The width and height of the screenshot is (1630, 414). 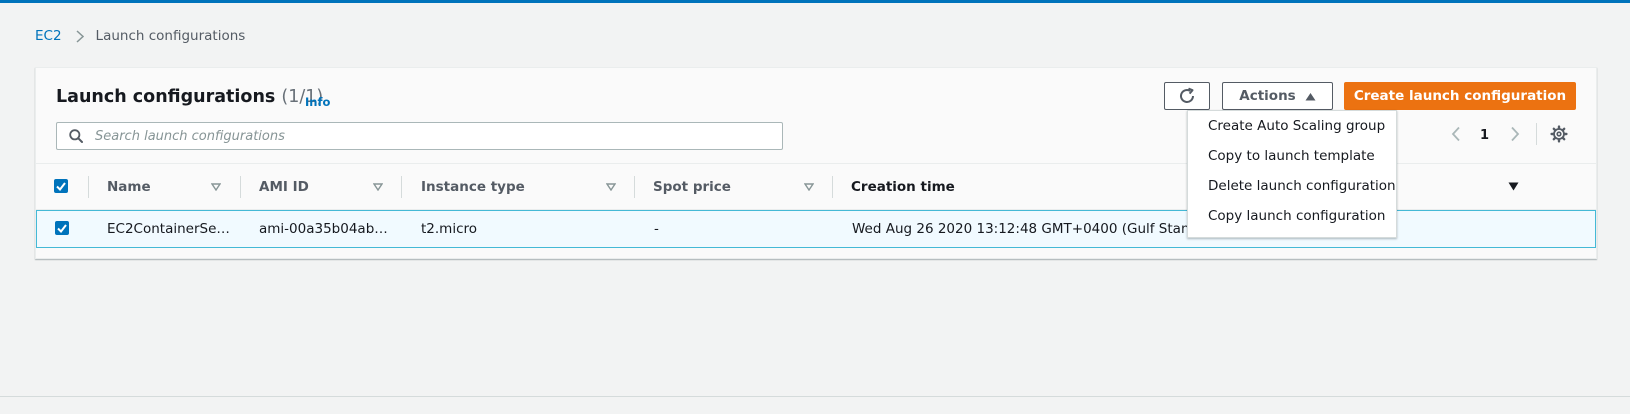 I want to click on breadcrumb: EC2 Launch configurations, so click(x=140, y=36).